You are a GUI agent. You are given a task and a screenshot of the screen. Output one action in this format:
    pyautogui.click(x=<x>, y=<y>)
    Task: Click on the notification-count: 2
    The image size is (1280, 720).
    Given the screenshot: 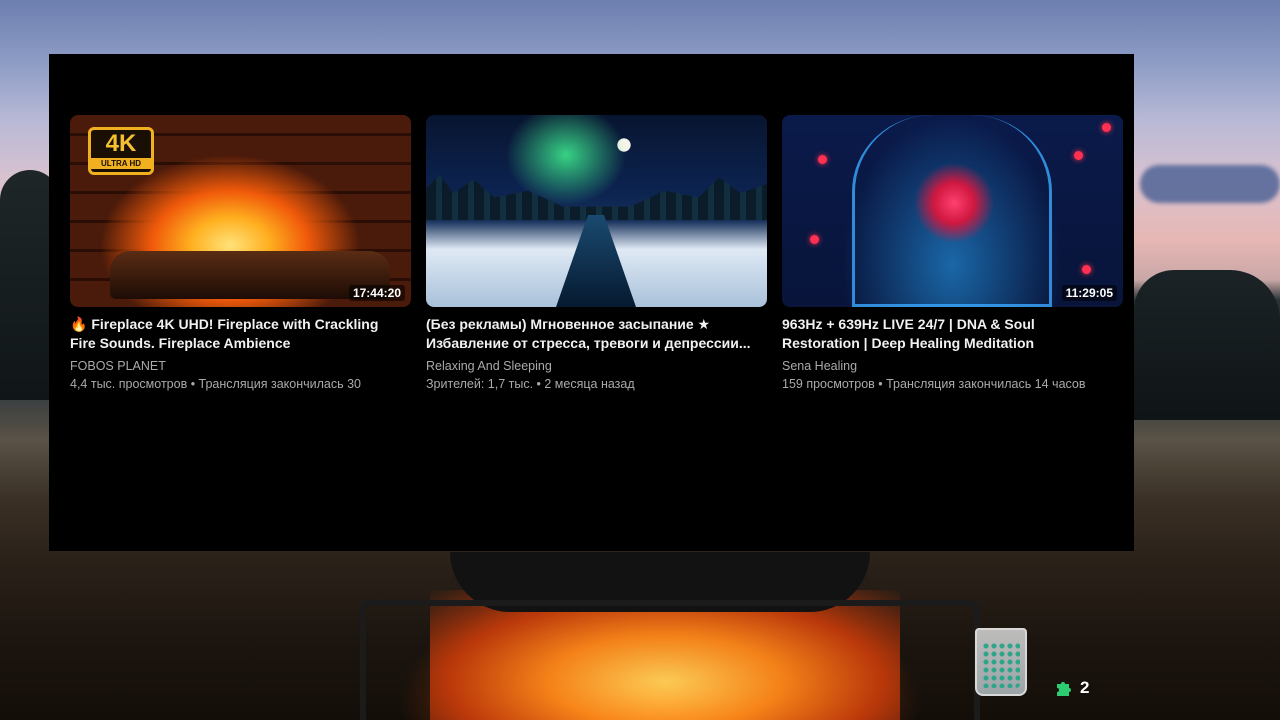 What is the action you would take?
    pyautogui.click(x=1085, y=687)
    